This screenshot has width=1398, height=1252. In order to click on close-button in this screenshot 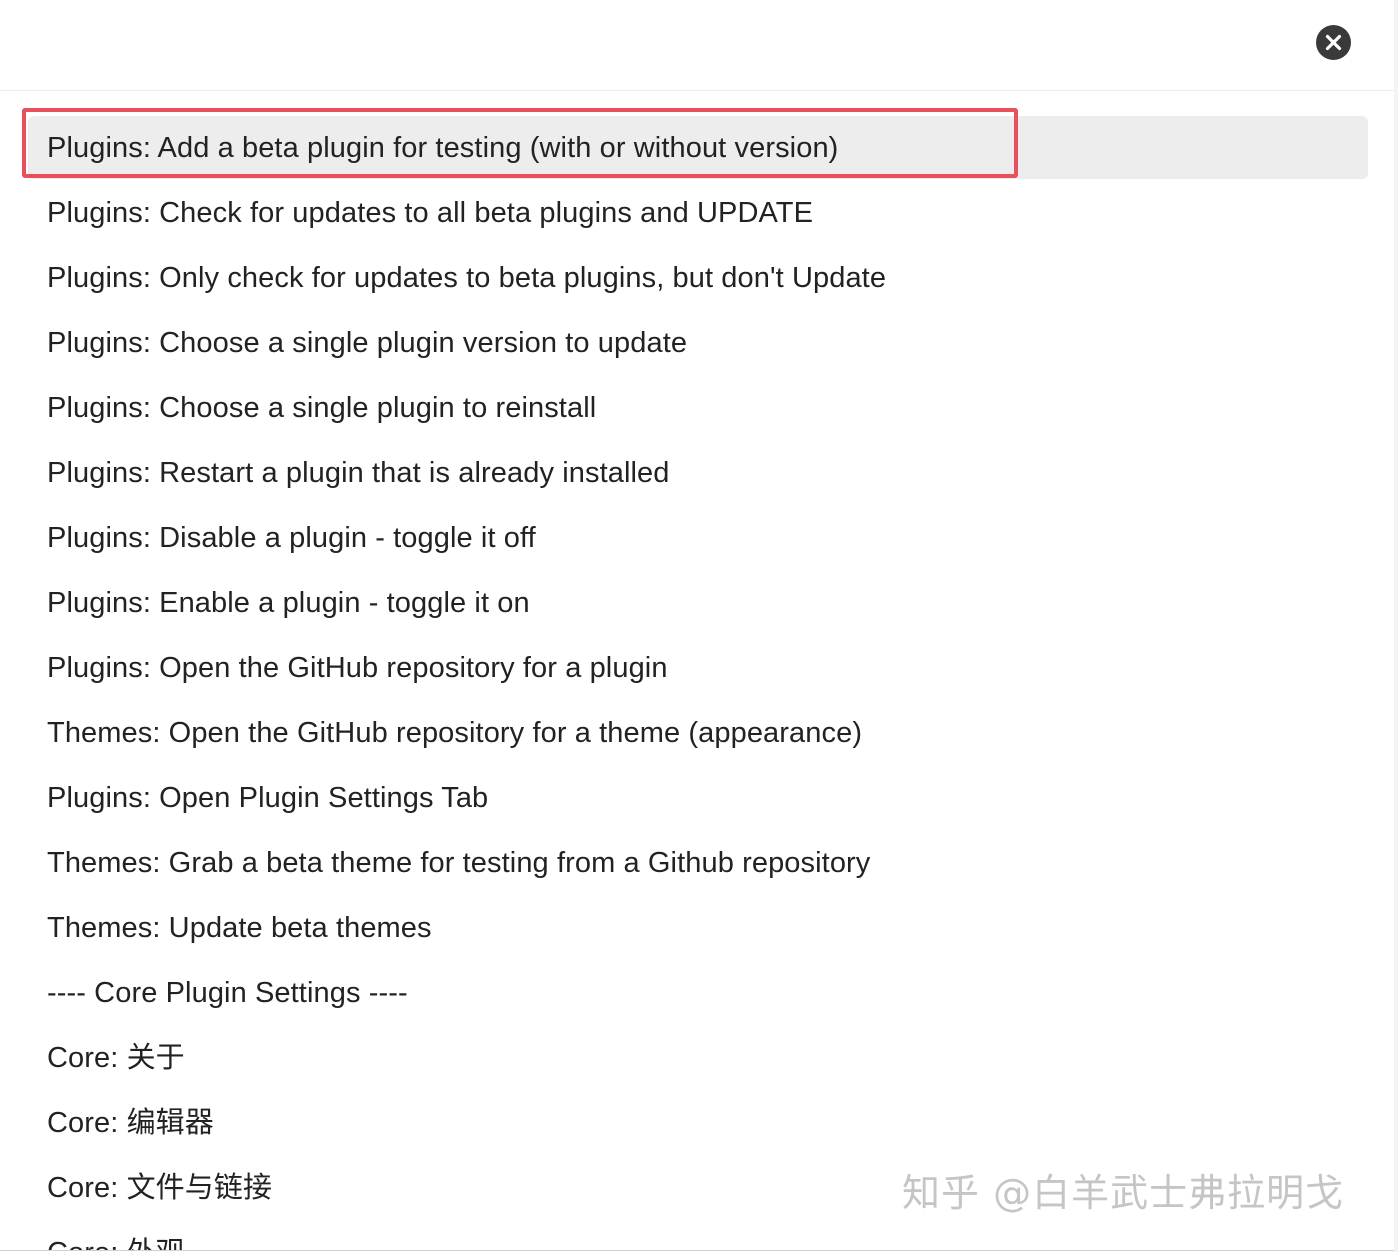, I will do `click(1333, 42)`.